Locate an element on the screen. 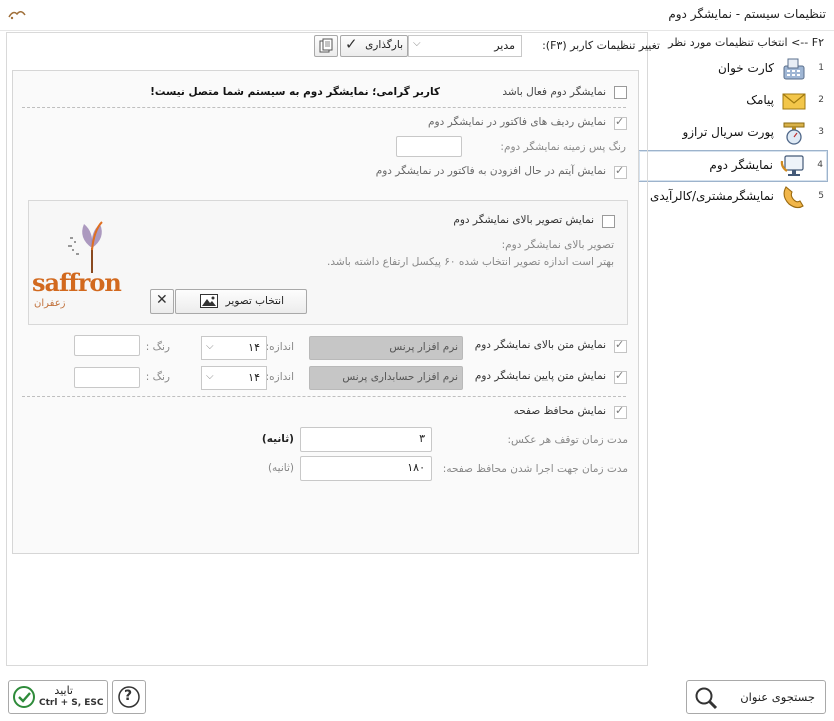 This screenshot has width=834, height=721. top-size-select: ⌵ ۱۴ is located at coordinates (234, 348).